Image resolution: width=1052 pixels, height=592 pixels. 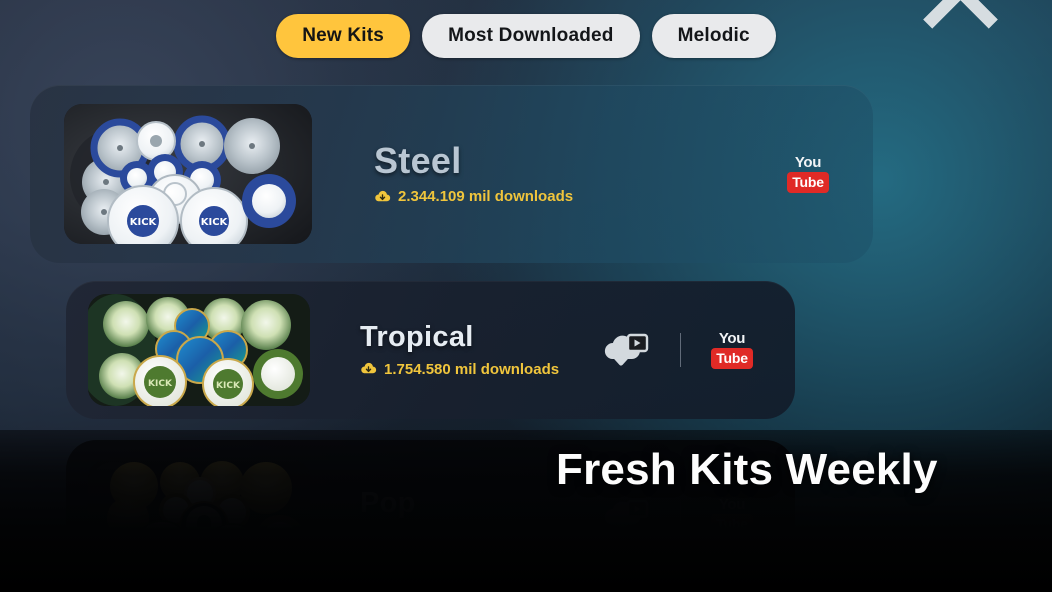 I want to click on kit-name: Tropical, so click(x=417, y=336).